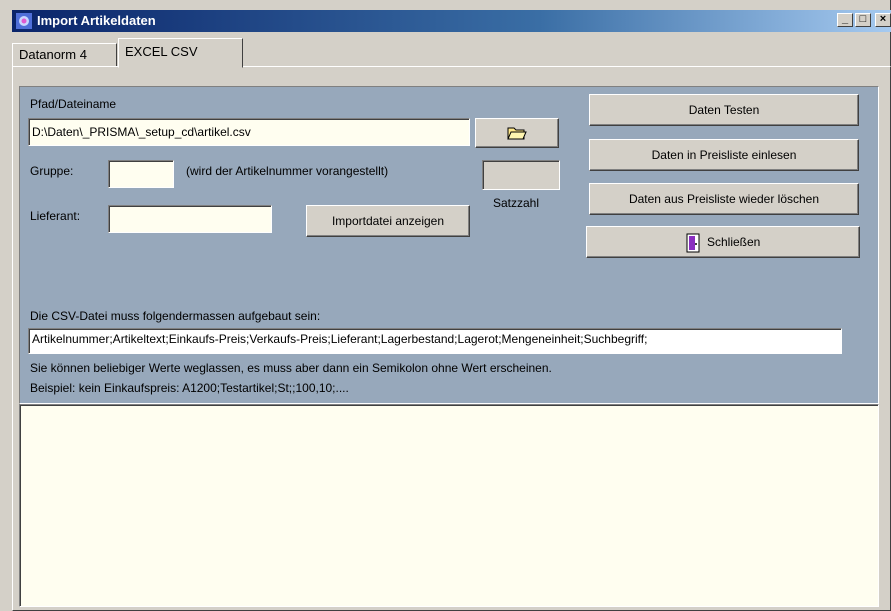 Image resolution: width=891 pixels, height=611 pixels. What do you see at coordinates (55, 216) in the screenshot?
I see `supplier-label: Lieferant:` at bounding box center [55, 216].